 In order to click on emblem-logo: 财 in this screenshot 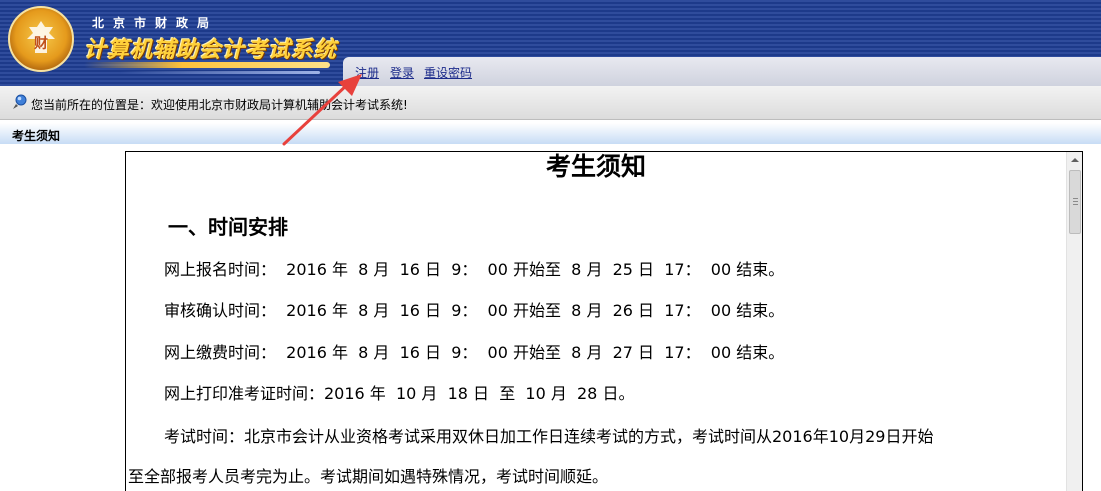, I will do `click(41, 39)`.